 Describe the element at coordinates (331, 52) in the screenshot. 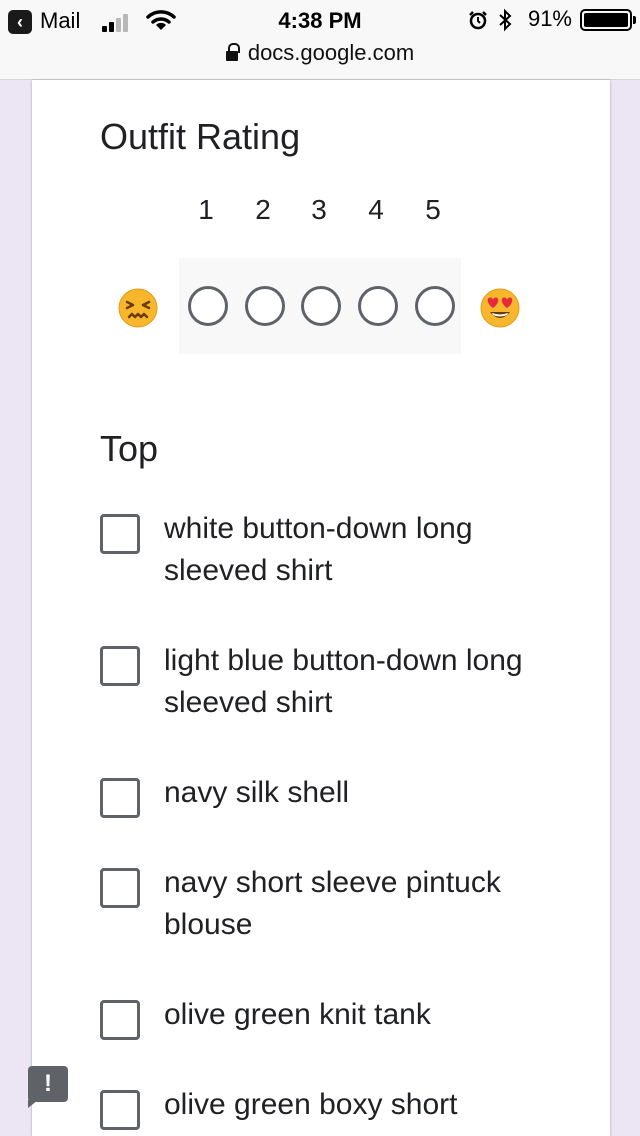

I see `url-text: docs.google.com` at that location.